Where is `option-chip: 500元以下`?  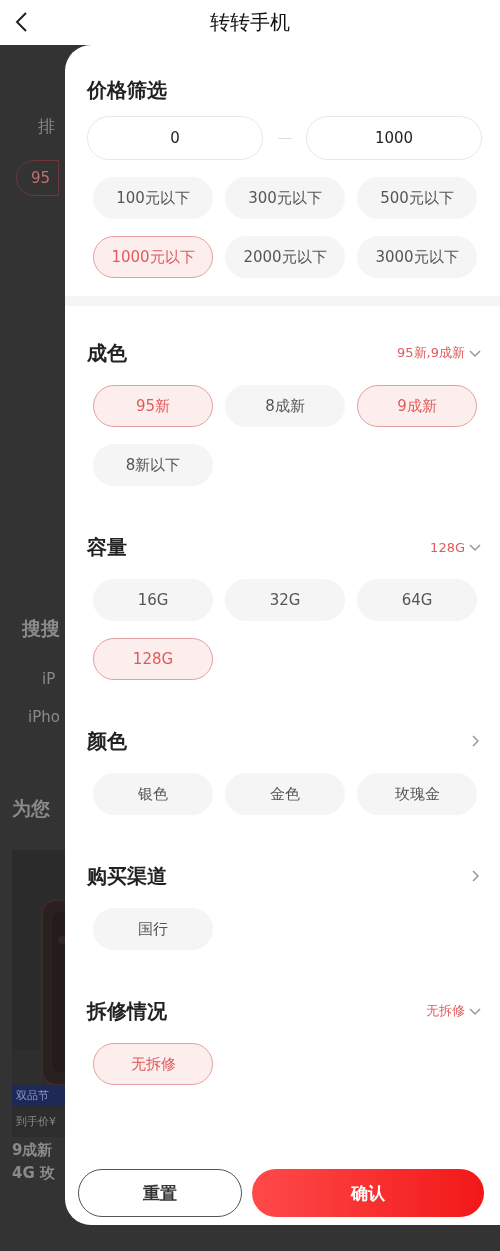 option-chip: 500元以下 is located at coordinates (417, 198).